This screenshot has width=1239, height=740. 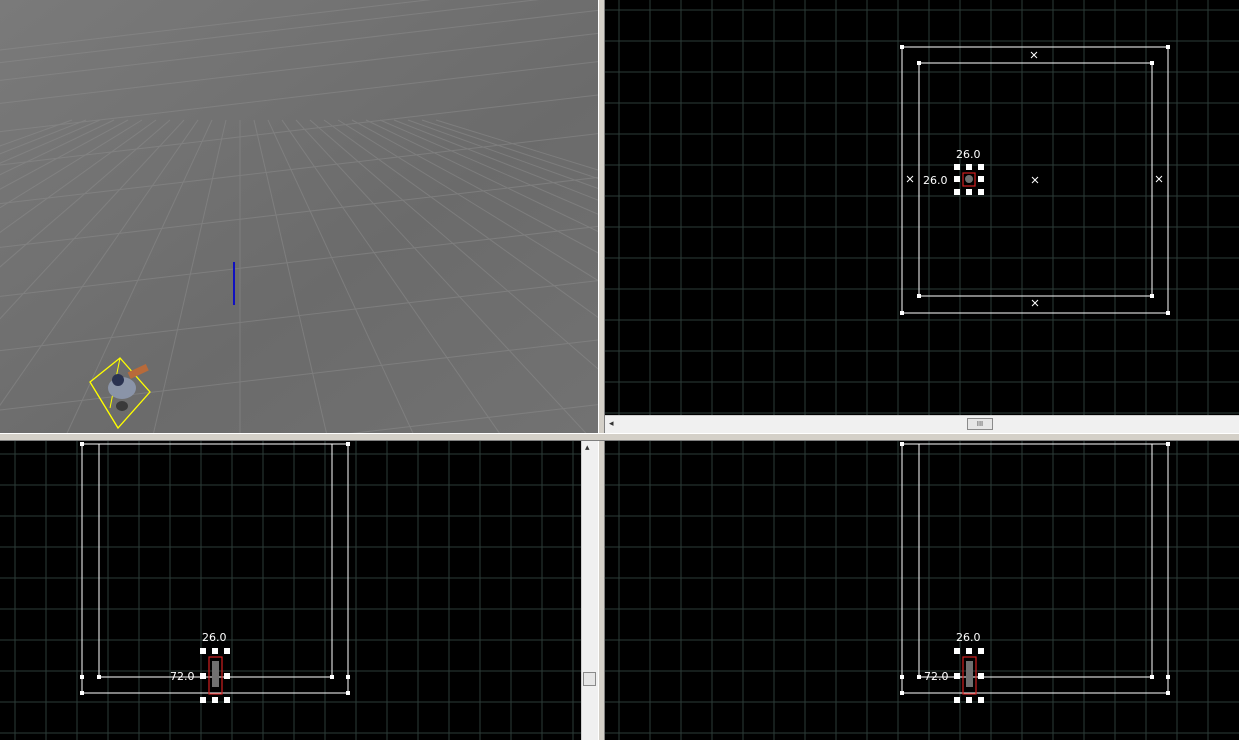 What do you see at coordinates (587, 448) in the screenshot?
I see `scroll-up-arrow-icon: ▴` at bounding box center [587, 448].